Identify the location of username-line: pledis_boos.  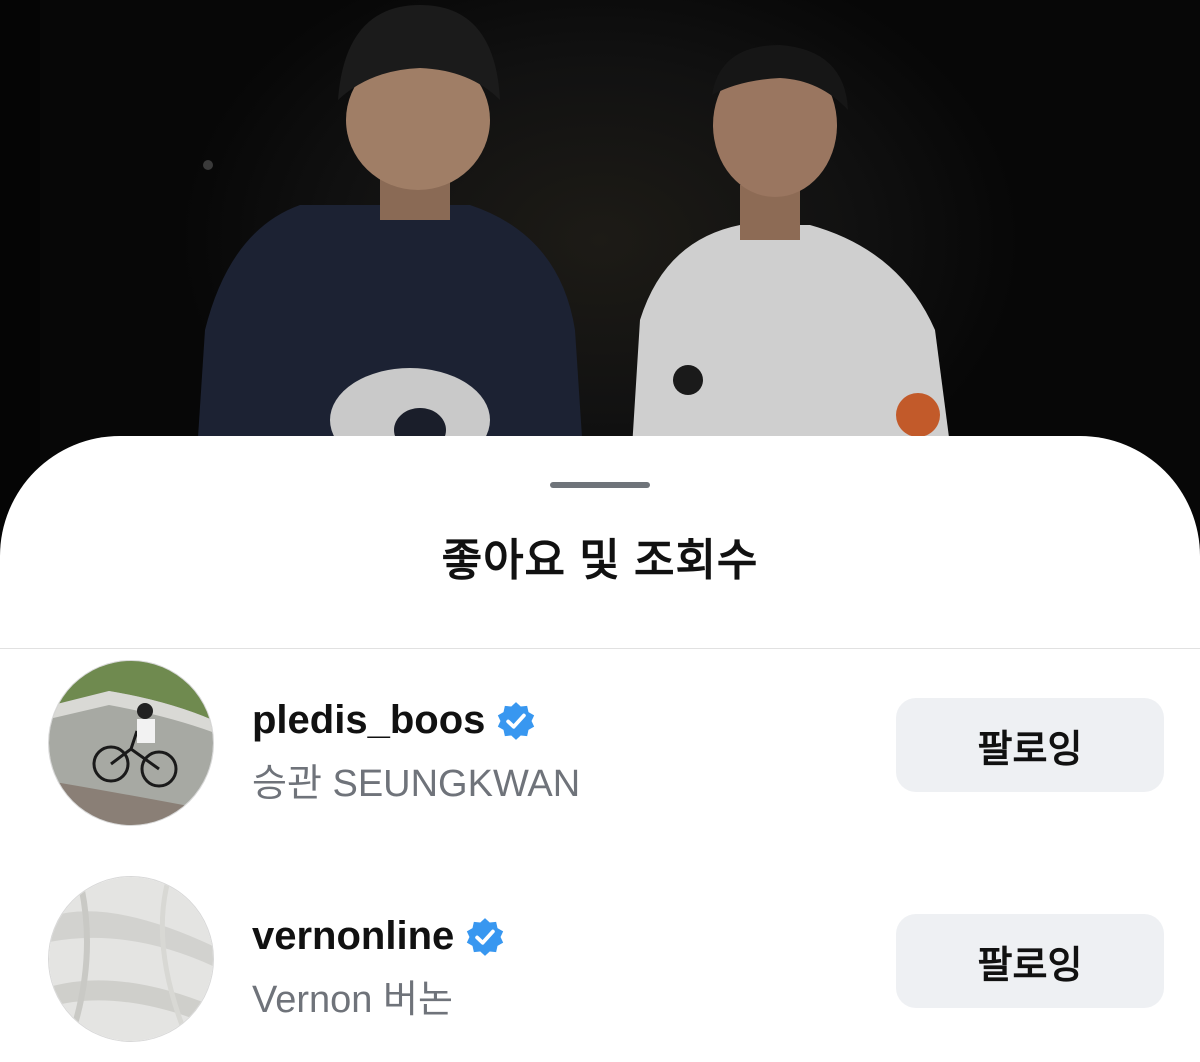
(394, 720).